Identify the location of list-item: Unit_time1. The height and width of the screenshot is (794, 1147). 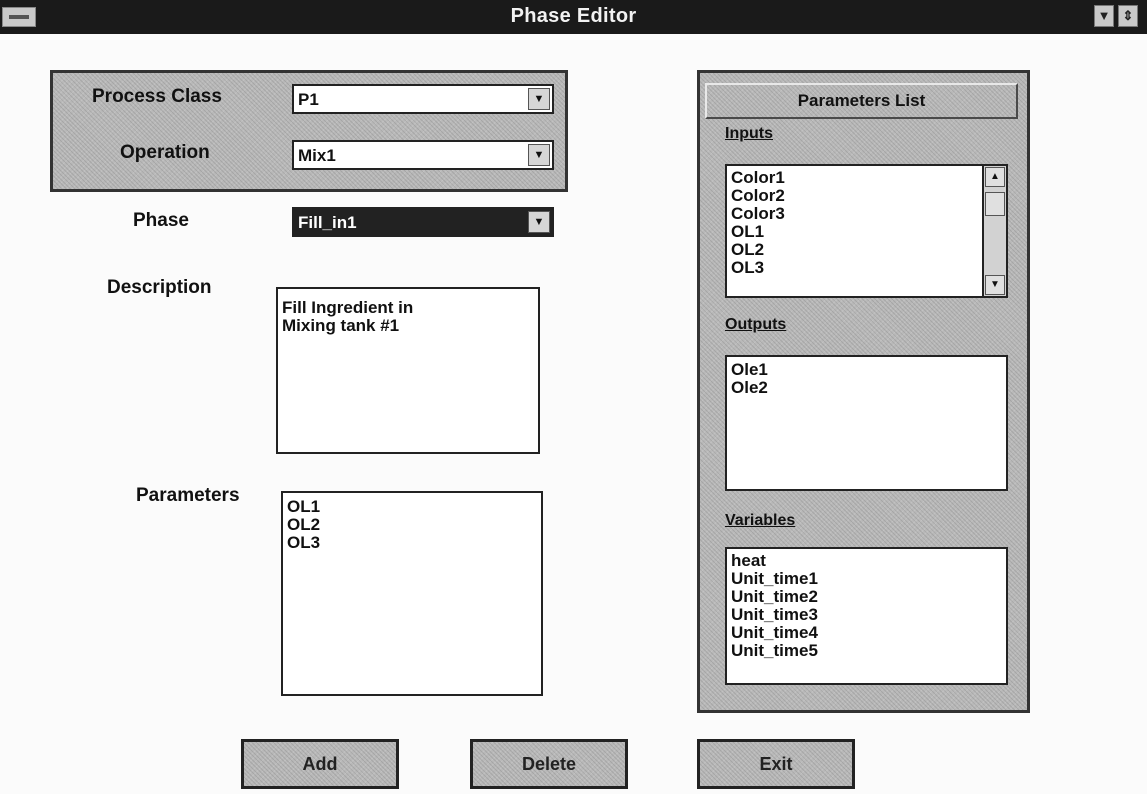
(866, 579).